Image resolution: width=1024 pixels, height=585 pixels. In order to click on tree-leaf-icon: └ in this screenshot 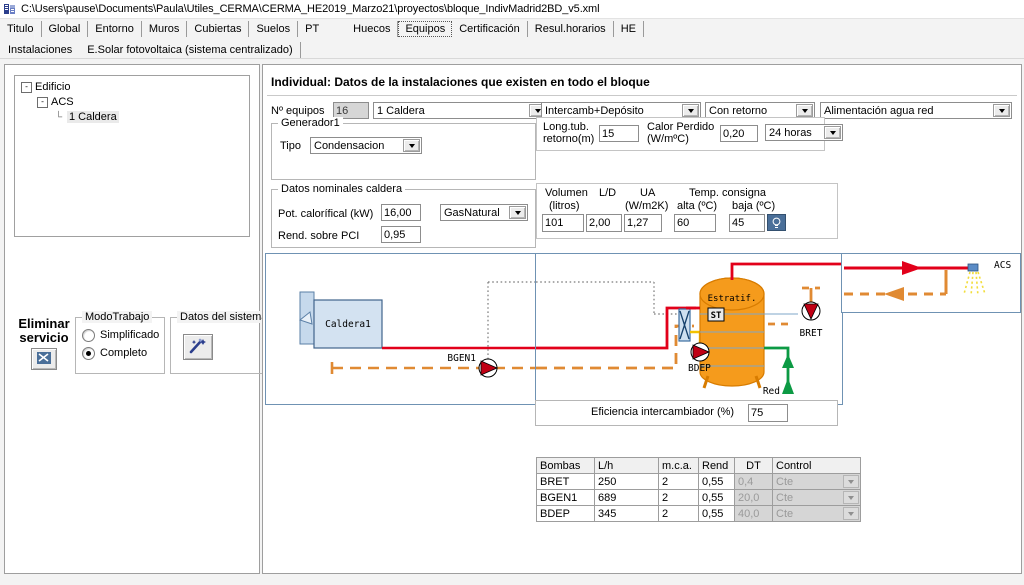, I will do `click(59, 117)`.